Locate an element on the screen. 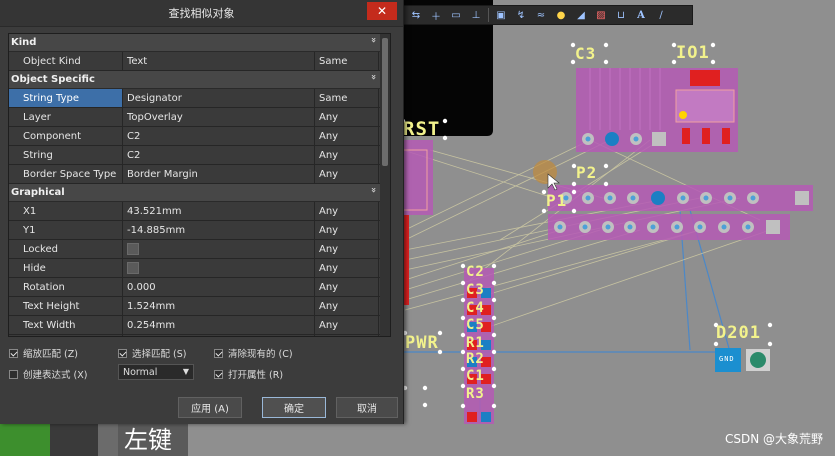  property-value: Border Margin is located at coordinates (219, 174).